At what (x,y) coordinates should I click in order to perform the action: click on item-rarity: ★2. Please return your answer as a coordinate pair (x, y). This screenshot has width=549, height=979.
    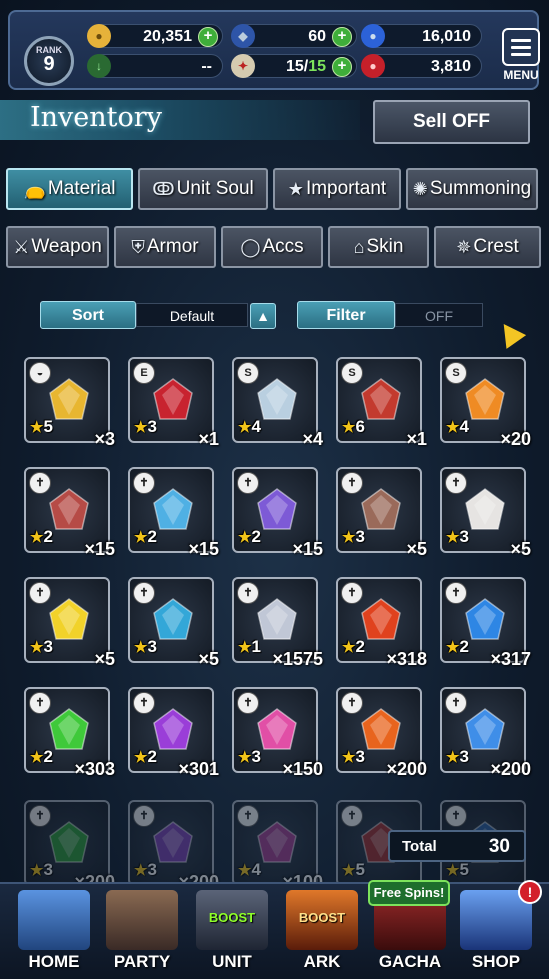
    Looking at the image, I should click on (249, 537).